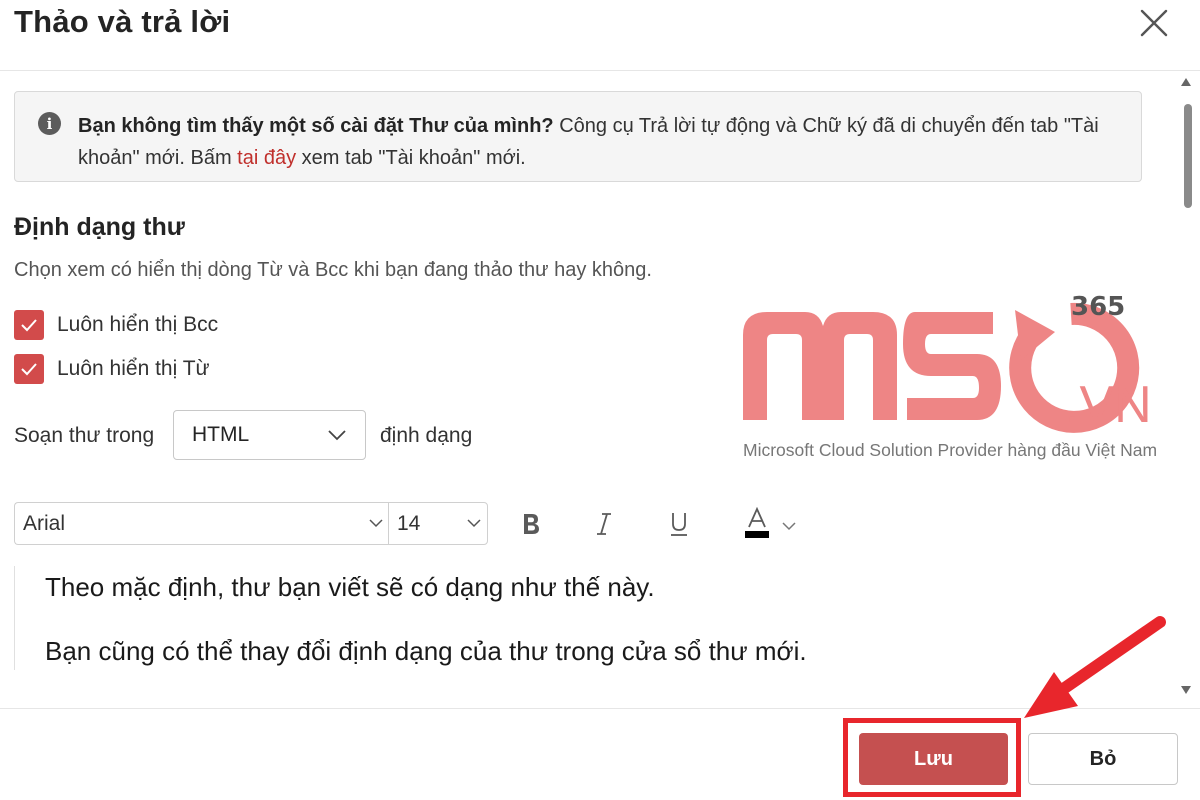 The height and width of the screenshot is (800, 1200). I want to click on triangle-down-icon, so click(1186, 690).